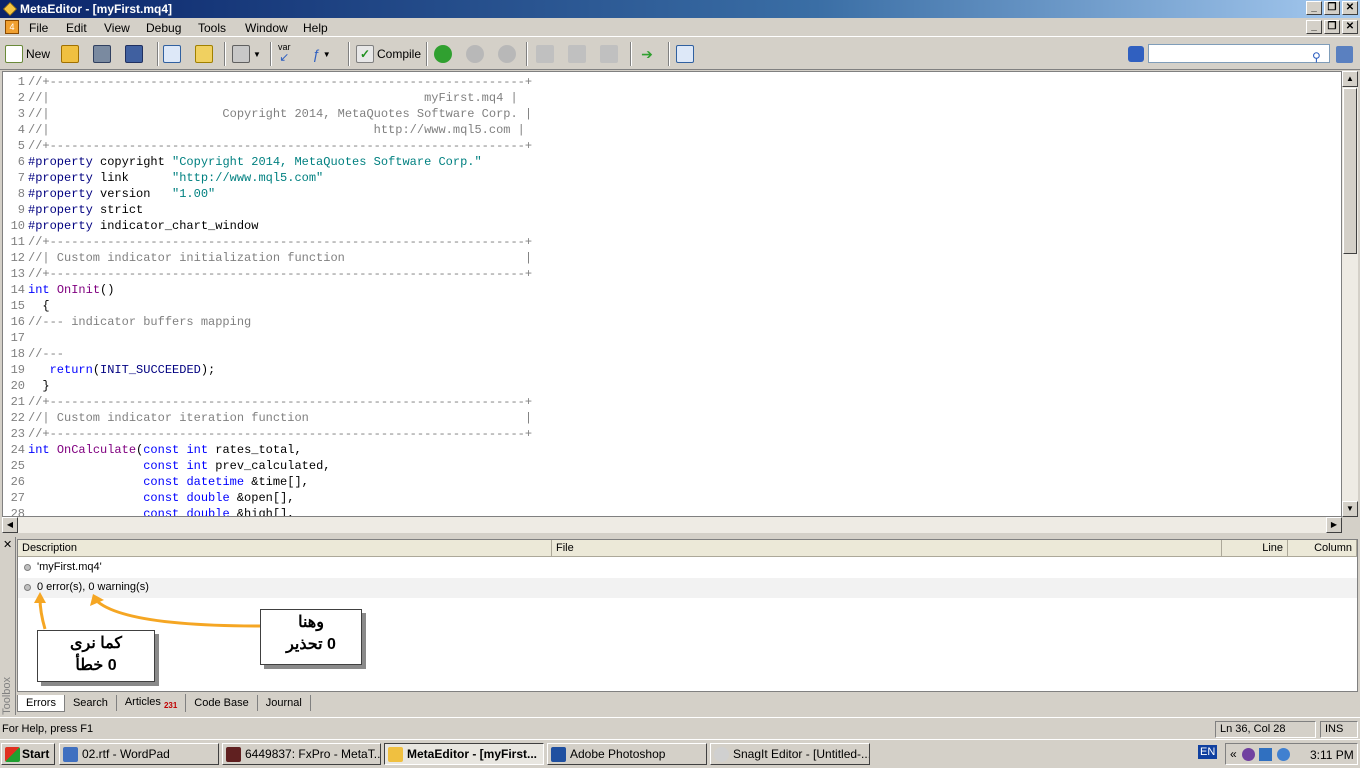 The width and height of the screenshot is (1360, 768). Describe the element at coordinates (139, 754) in the screenshot. I see `taskbar-item-wordpad: 02.rtf - WordPad` at that location.